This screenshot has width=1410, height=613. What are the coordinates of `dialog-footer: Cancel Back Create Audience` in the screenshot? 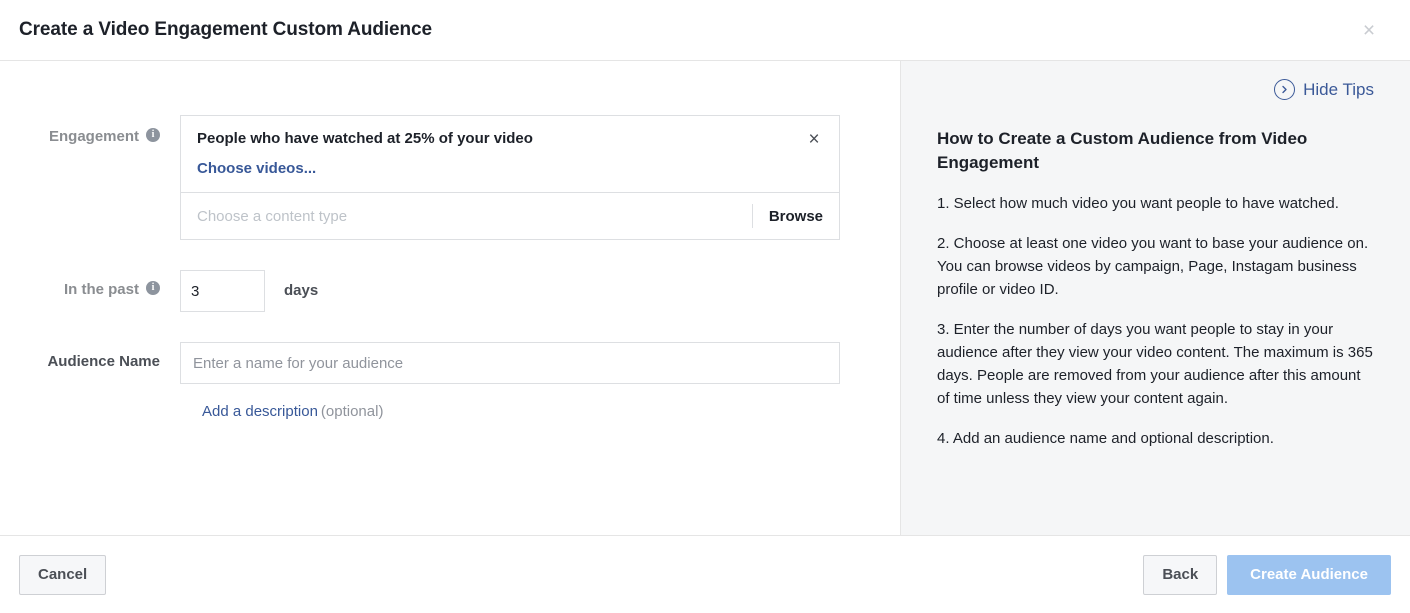 It's located at (705, 574).